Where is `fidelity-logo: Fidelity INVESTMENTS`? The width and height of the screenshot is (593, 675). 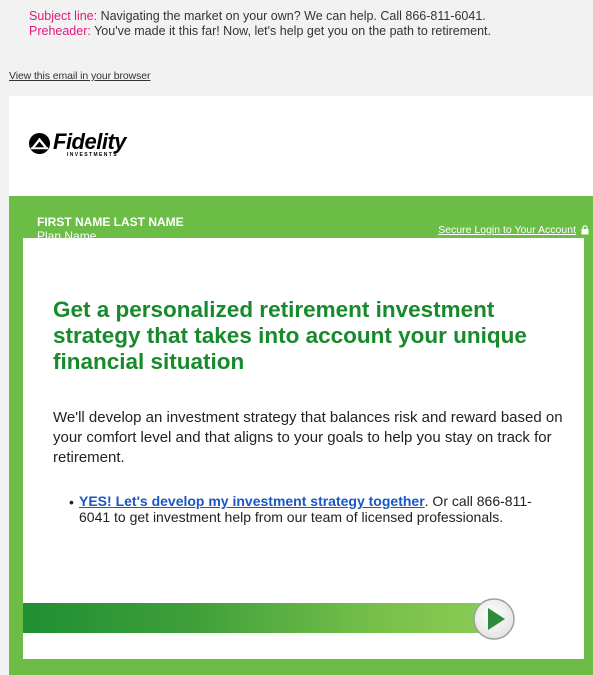
fidelity-logo: Fidelity INVESTMENTS is located at coordinates (77, 144).